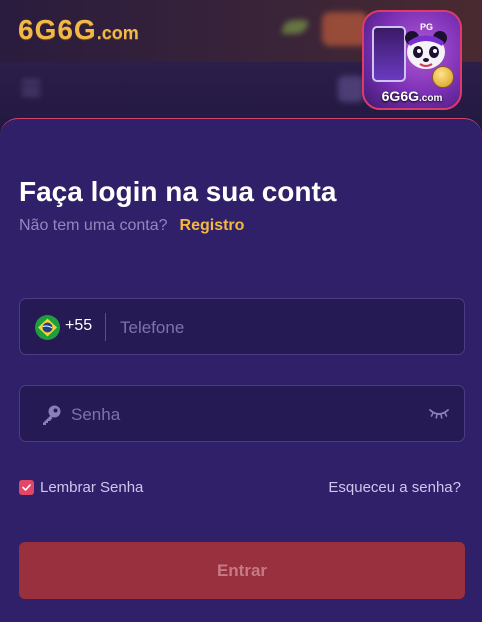 Image resolution: width=482 pixels, height=622 pixels. I want to click on remember-password: Lembrar Senha, so click(81, 487).